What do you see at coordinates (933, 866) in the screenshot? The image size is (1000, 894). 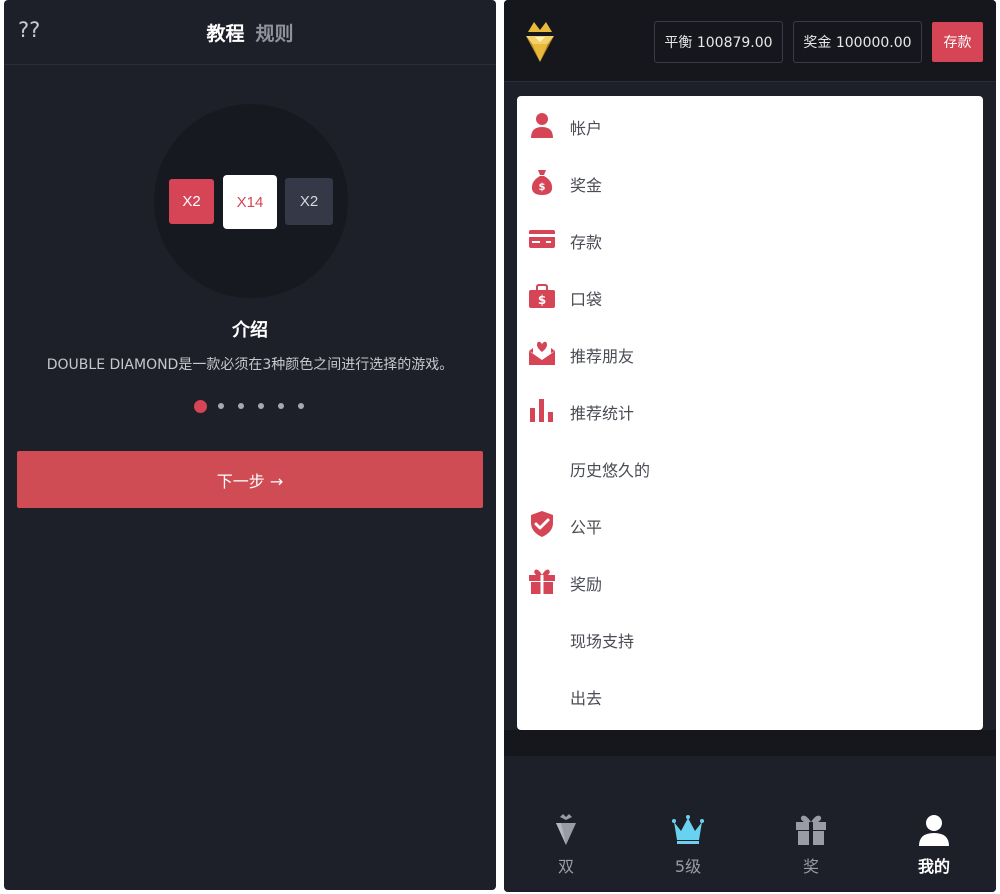 I see `nav-label: 我的` at bounding box center [933, 866].